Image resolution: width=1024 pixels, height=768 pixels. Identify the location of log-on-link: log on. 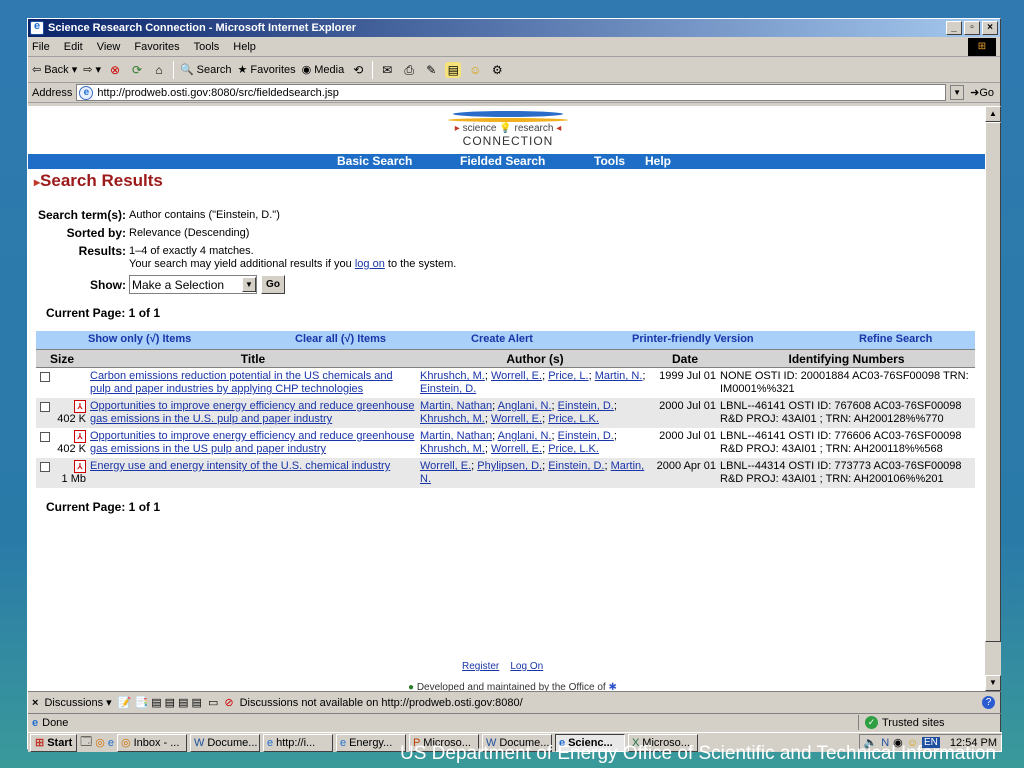
(370, 264).